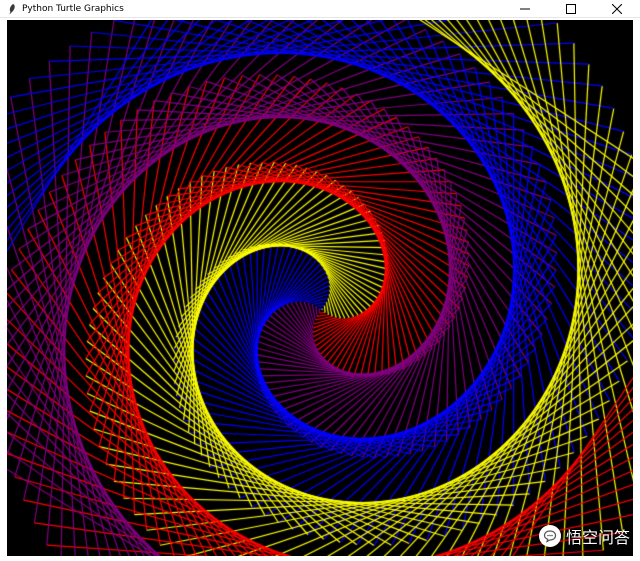  I want to click on maximize-icon, so click(571, 9).